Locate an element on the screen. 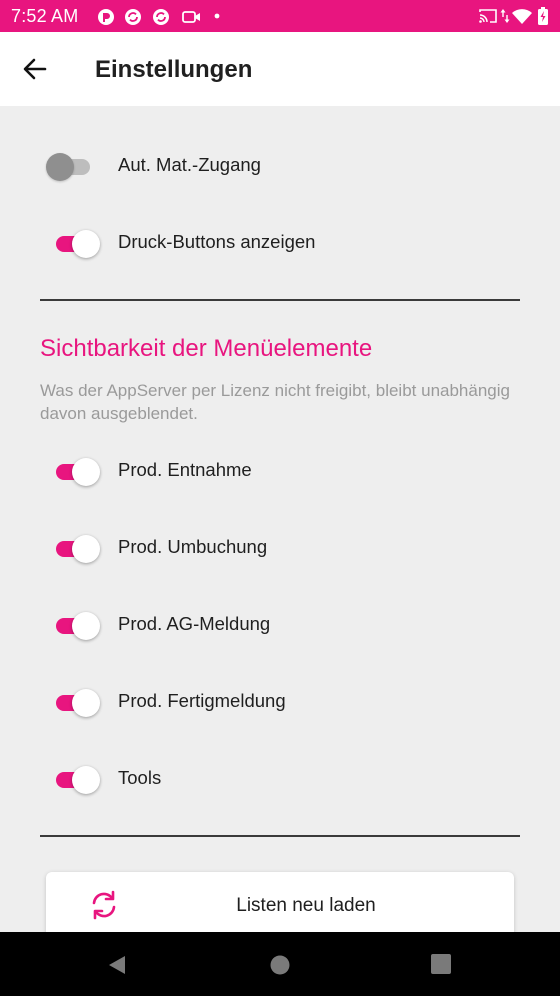 This screenshot has height=996, width=560. toggle-row-druck-buttons: Druck-Buttons anzeigen is located at coordinates (280, 242).